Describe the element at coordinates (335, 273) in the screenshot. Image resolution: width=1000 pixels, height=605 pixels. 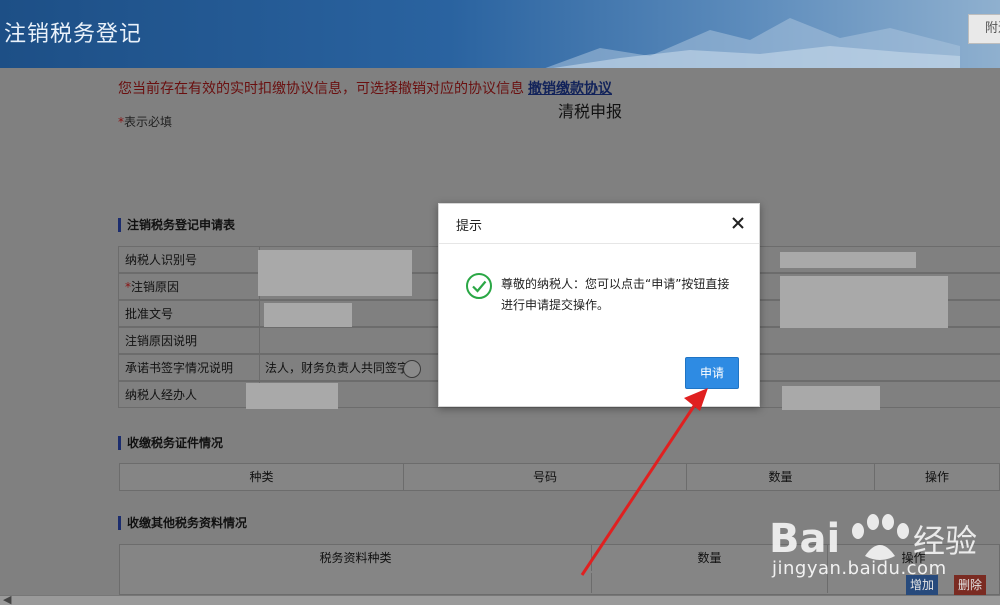
I see `taxpayer-id-field` at that location.